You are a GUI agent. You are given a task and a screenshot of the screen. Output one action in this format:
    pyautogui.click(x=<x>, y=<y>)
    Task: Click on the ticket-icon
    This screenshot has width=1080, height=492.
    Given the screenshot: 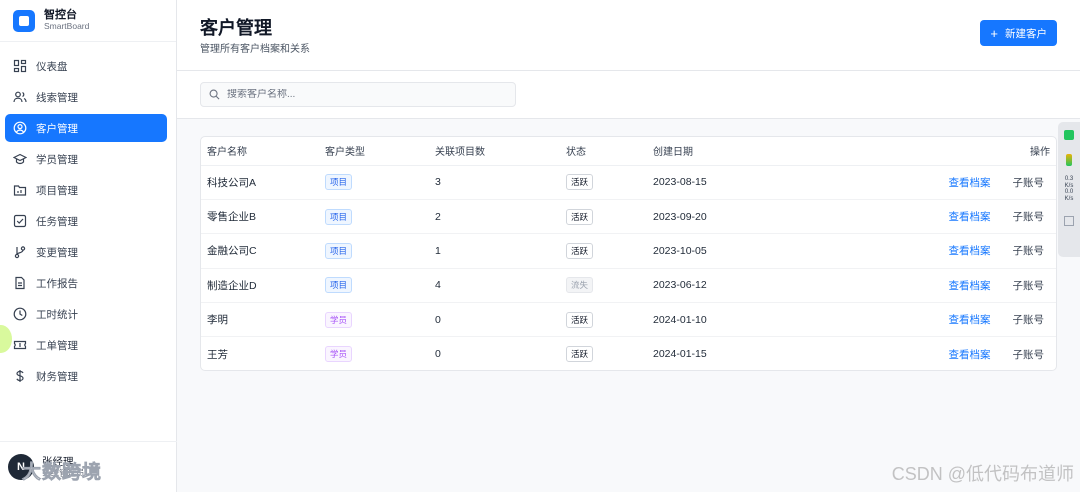 What is the action you would take?
    pyautogui.click(x=20, y=345)
    